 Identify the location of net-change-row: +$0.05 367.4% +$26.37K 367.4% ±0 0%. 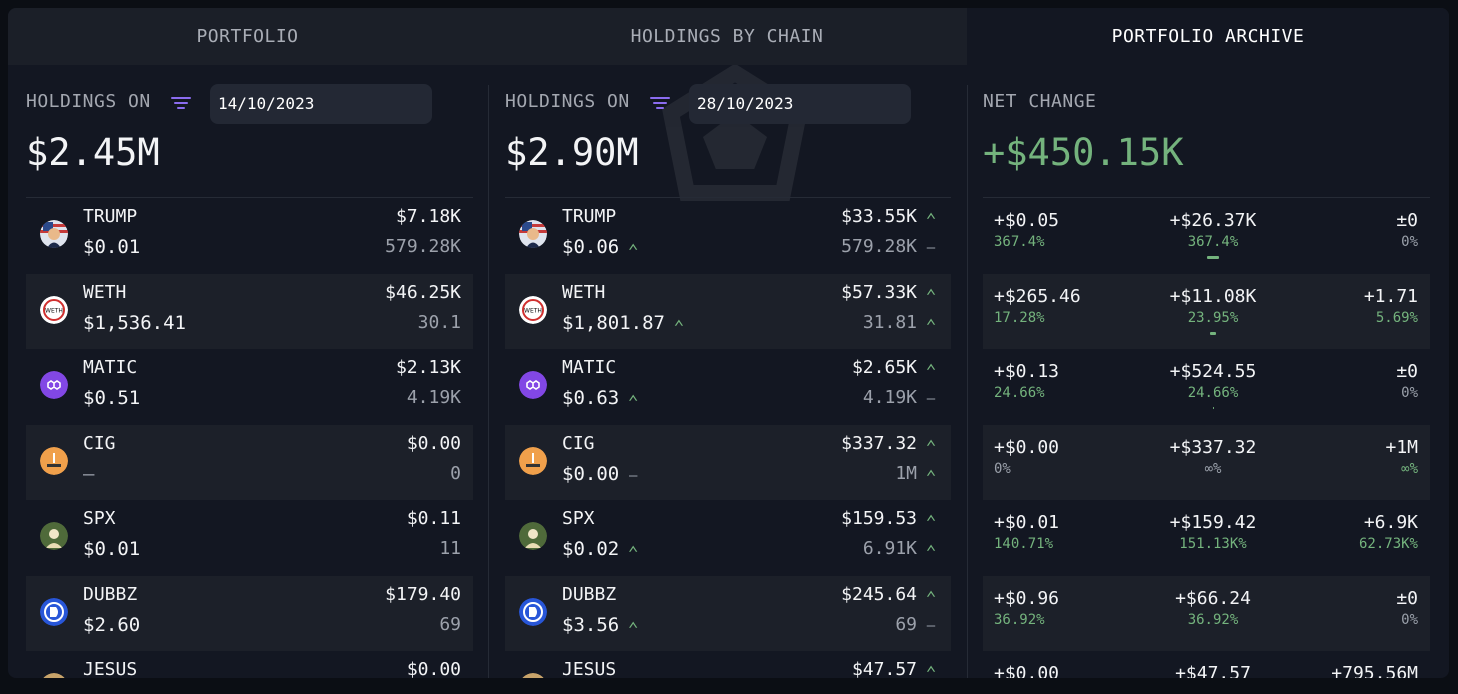
(1206, 236).